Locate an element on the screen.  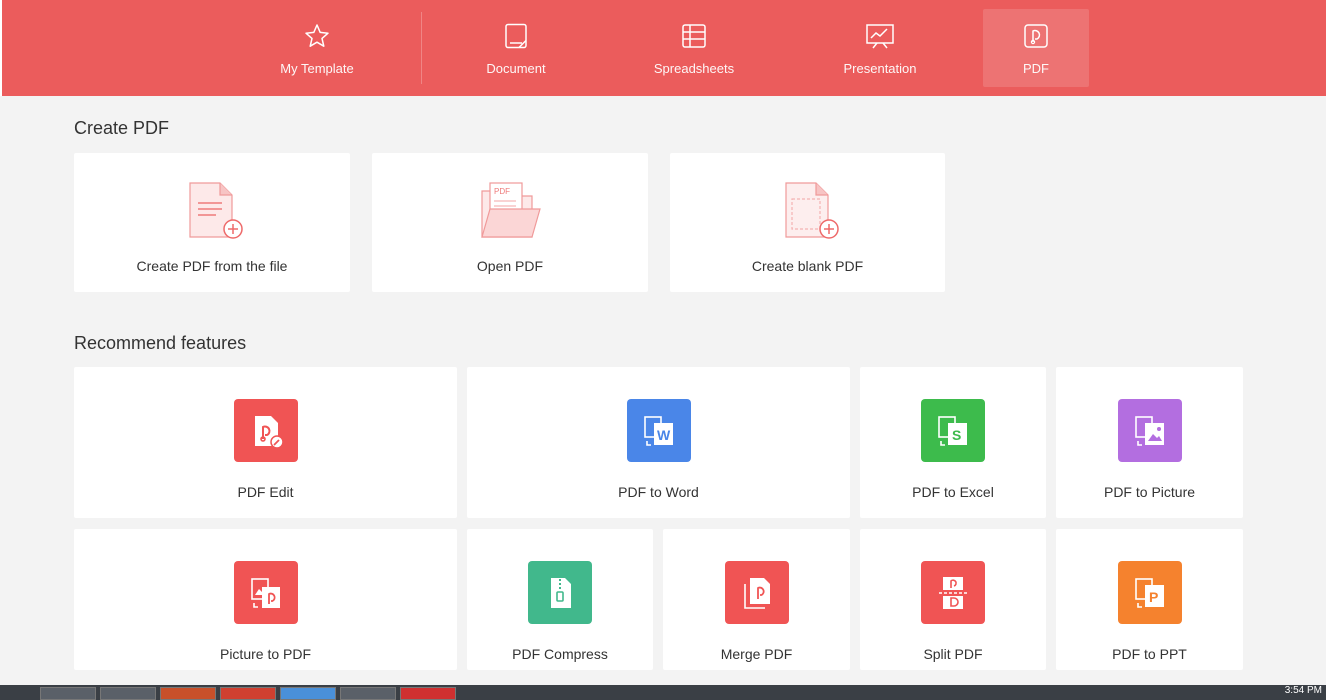
picture-to-pdf-card: Picture to PDF is located at coordinates (265, 599).